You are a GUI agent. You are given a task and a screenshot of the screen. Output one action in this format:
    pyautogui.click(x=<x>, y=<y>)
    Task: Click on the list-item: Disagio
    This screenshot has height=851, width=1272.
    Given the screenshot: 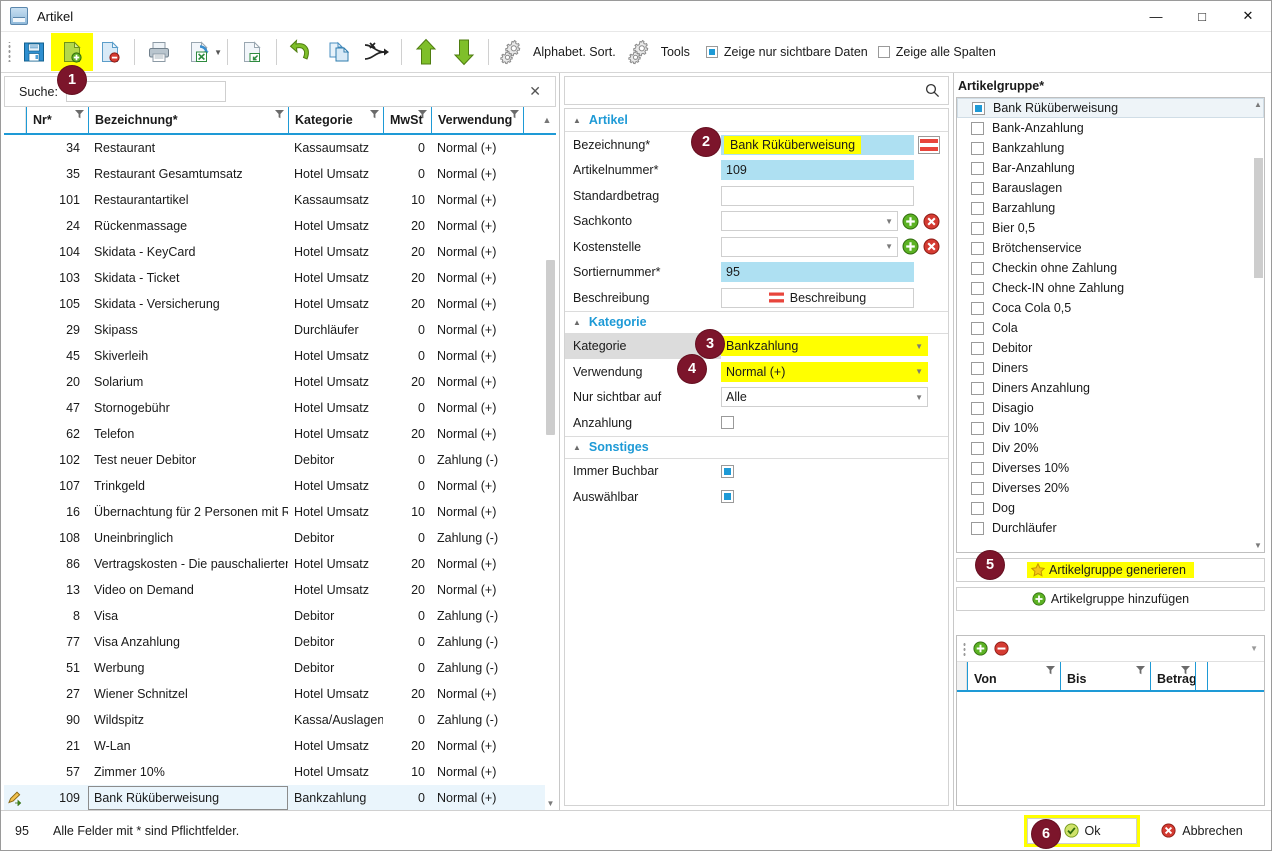 What is the action you would take?
    pyautogui.click(x=1110, y=408)
    